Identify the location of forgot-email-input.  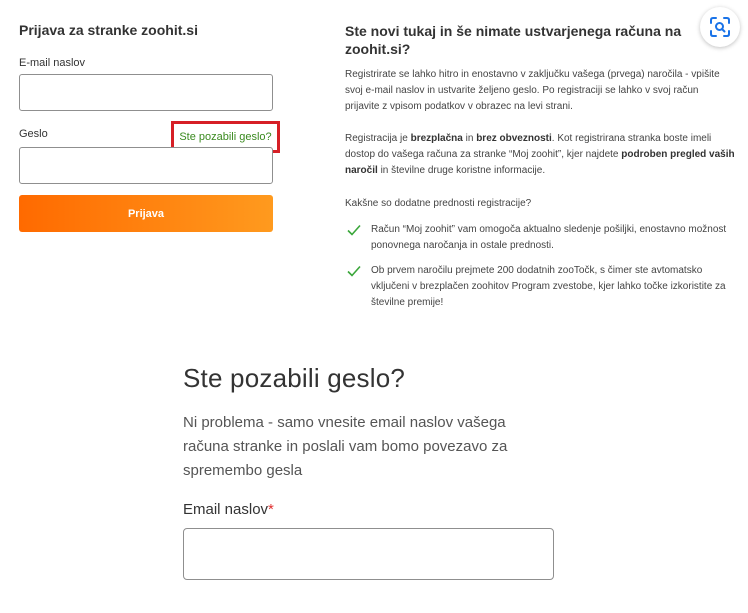
(368, 554).